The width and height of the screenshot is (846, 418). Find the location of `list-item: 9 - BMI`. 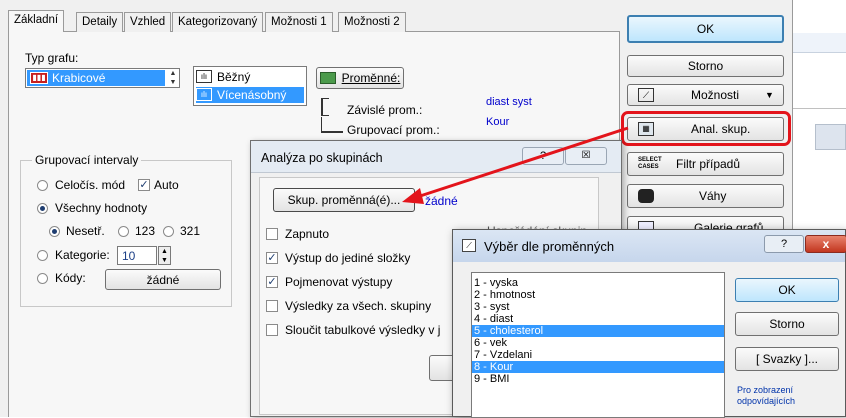

list-item: 9 - BMI is located at coordinates (598, 379).